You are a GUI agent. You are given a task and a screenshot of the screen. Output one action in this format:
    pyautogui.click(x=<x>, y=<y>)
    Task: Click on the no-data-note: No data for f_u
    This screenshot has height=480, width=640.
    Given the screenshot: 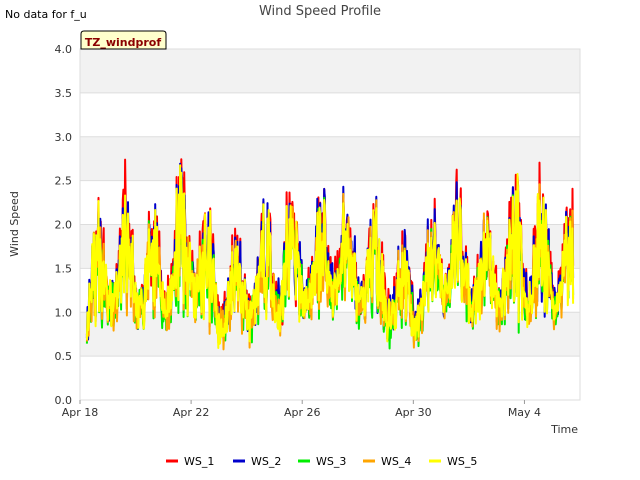 What is the action you would take?
    pyautogui.click(x=46, y=14)
    